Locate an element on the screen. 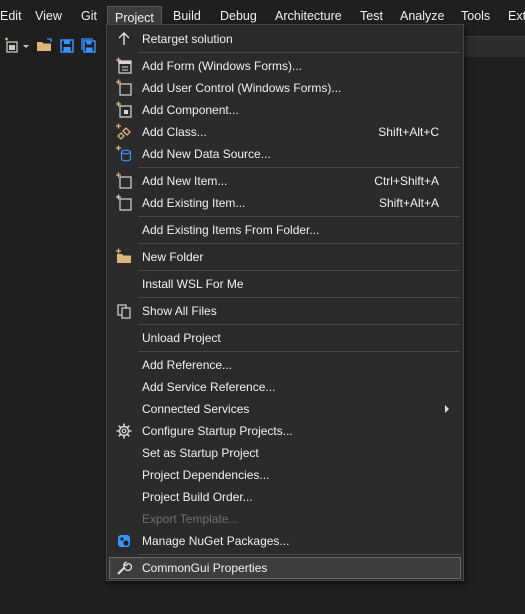  menu-item-shortcut: Ctrl+Shift+A is located at coordinates (406, 181).